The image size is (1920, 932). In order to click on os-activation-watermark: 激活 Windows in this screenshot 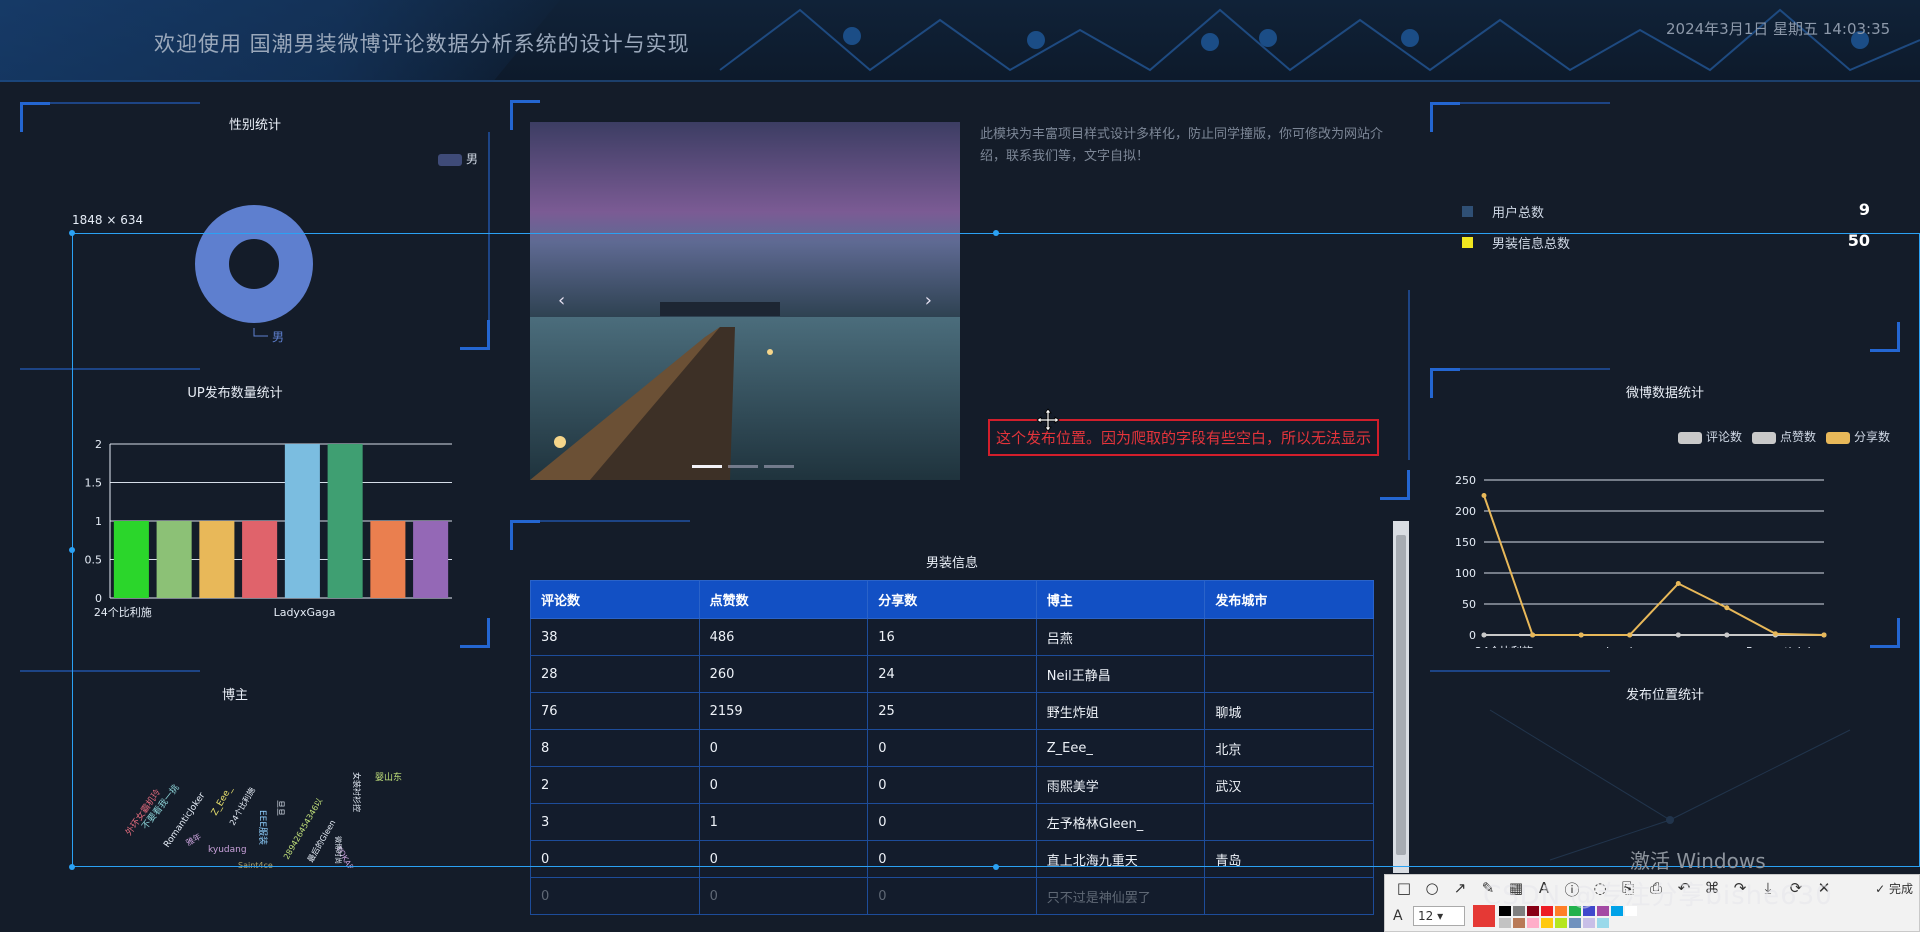, I will do `click(1698, 861)`.